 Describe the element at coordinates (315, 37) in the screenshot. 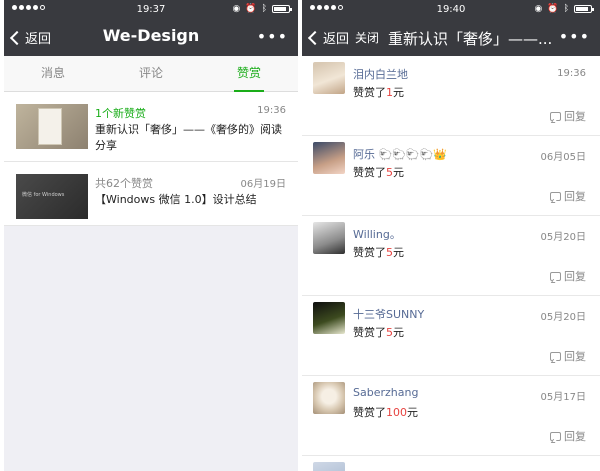

I see `chevron-left-icon` at that location.